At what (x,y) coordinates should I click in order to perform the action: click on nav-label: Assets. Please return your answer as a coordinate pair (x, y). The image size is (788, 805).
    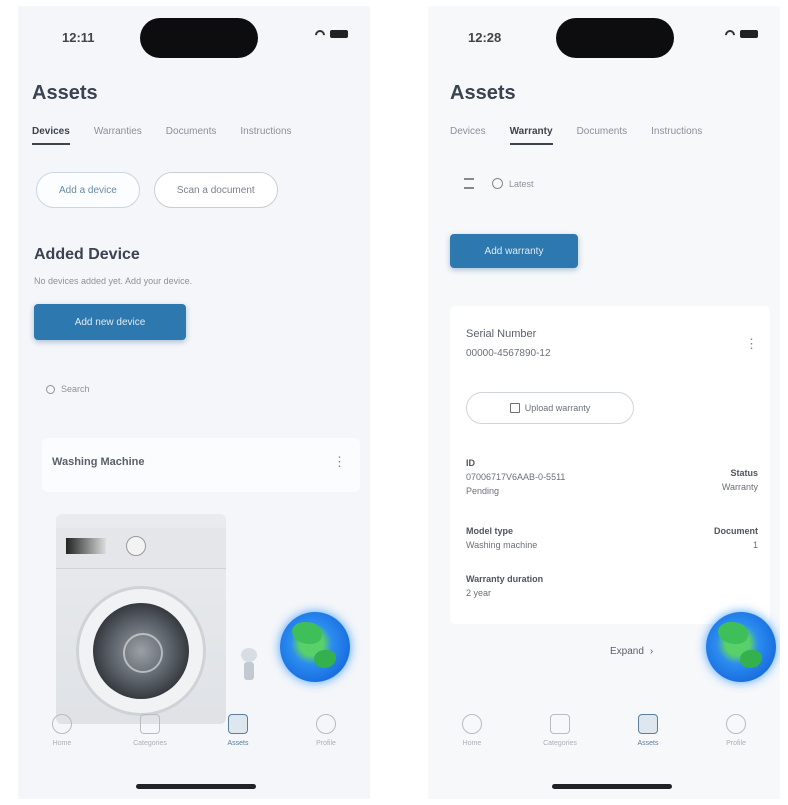
    Looking at the image, I should click on (238, 743).